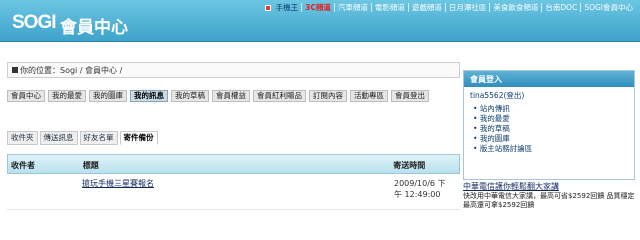 This screenshot has height=240, width=640. Describe the element at coordinates (562, 7) in the screenshot. I see `top-nav-item: 台南DOC` at that location.